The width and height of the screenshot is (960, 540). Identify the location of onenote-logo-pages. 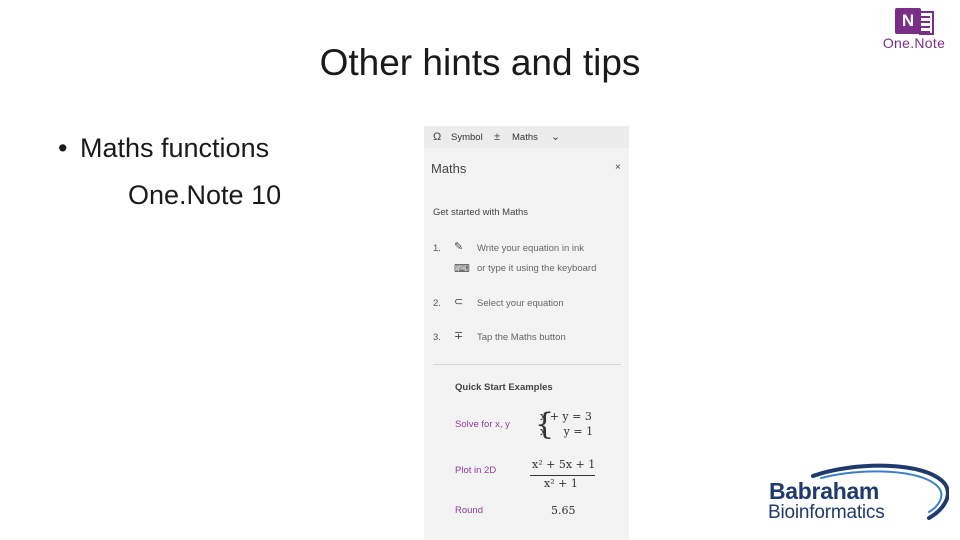
(926, 23).